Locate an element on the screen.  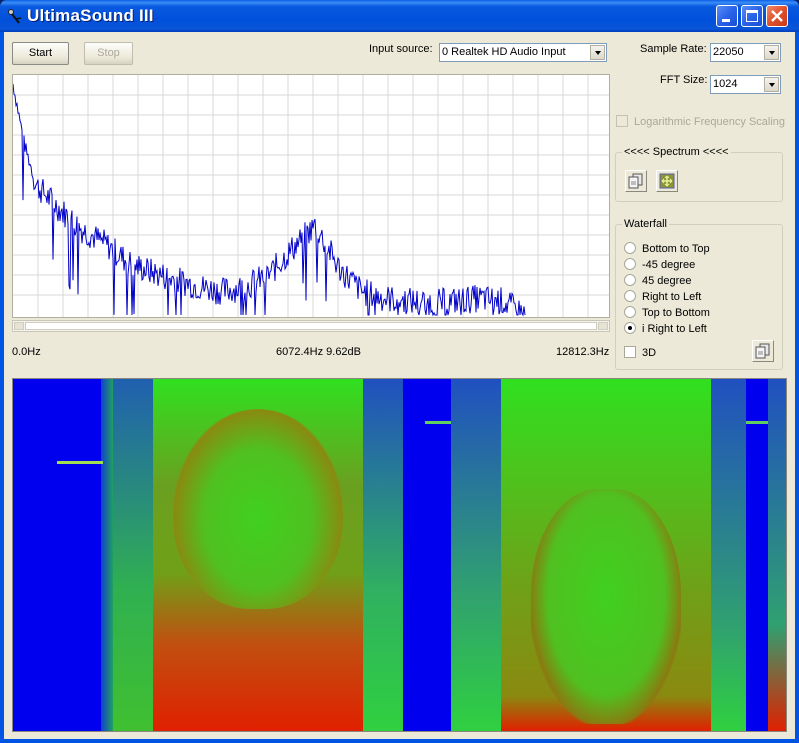
max-frequency-label: 12812.3Hz is located at coordinates (583, 352).